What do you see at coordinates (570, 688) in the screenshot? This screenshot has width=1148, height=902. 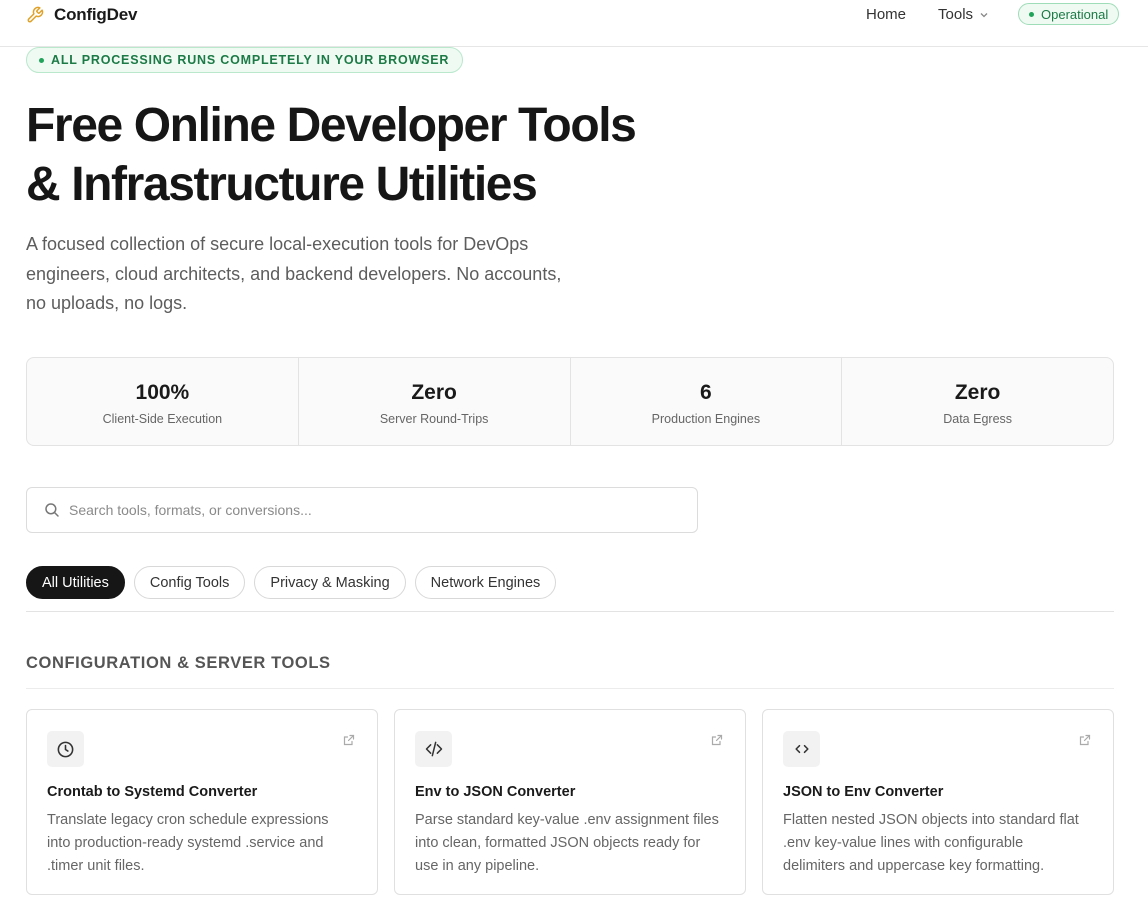 I see `section-divider` at bounding box center [570, 688].